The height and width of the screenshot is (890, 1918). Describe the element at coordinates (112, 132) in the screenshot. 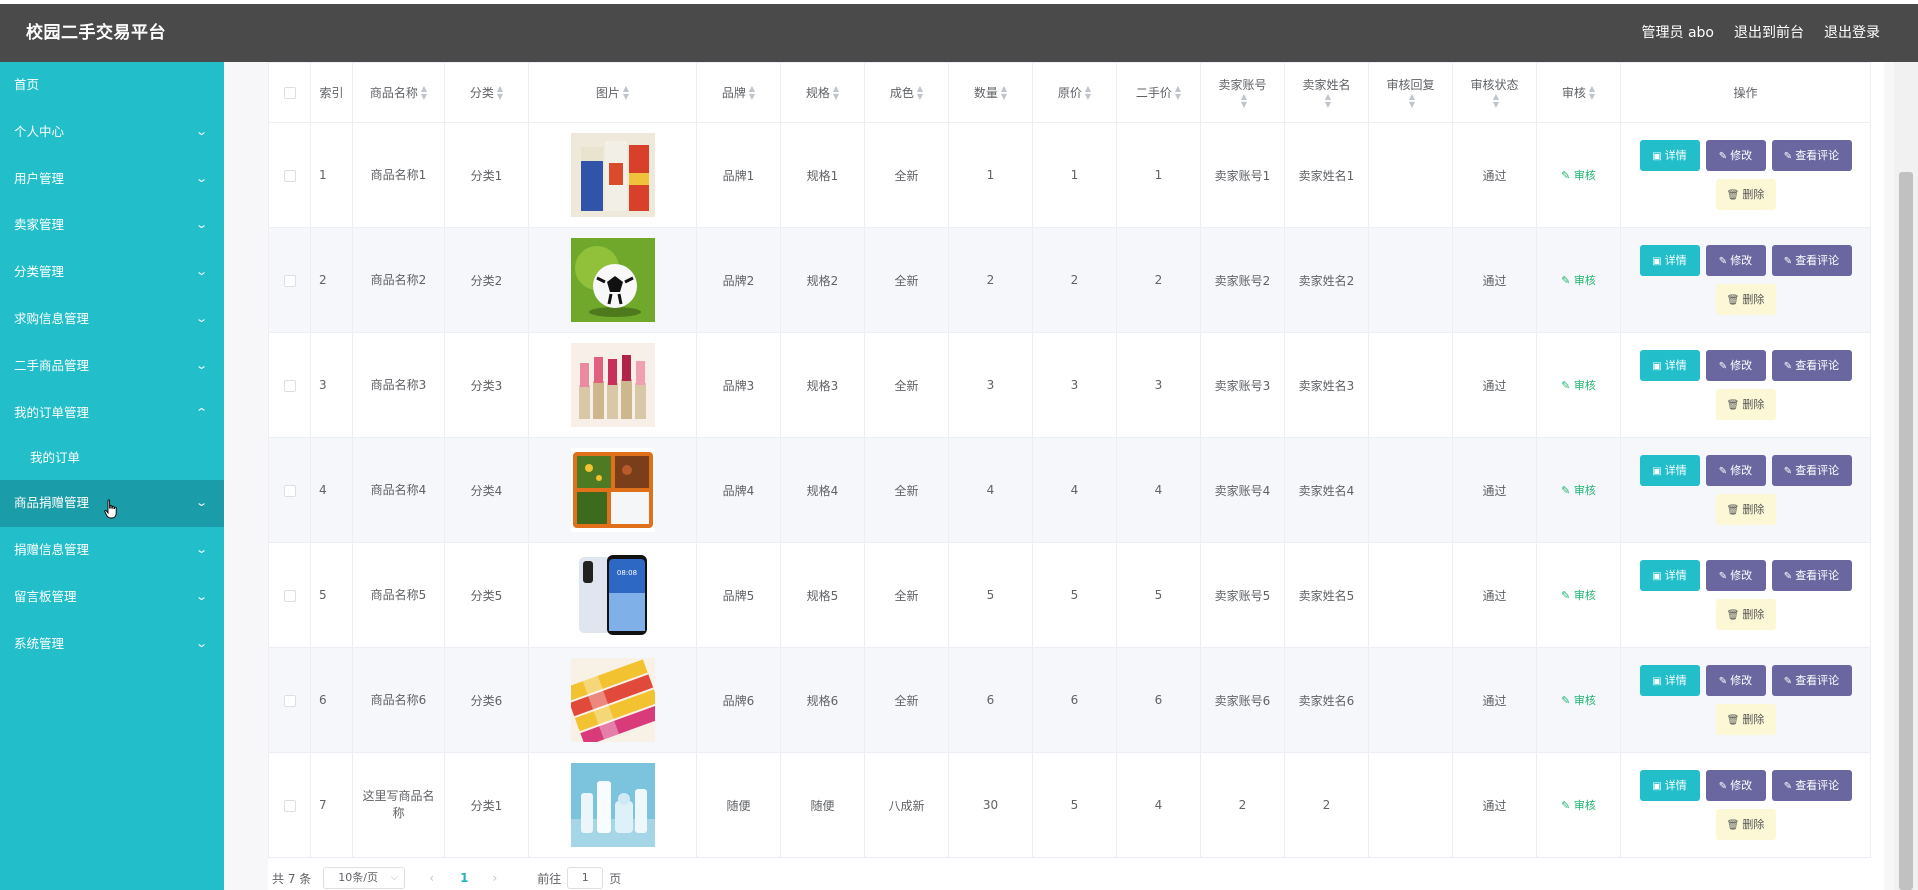

I see `sidebar-item-profile: 个人中心 ⌄` at that location.